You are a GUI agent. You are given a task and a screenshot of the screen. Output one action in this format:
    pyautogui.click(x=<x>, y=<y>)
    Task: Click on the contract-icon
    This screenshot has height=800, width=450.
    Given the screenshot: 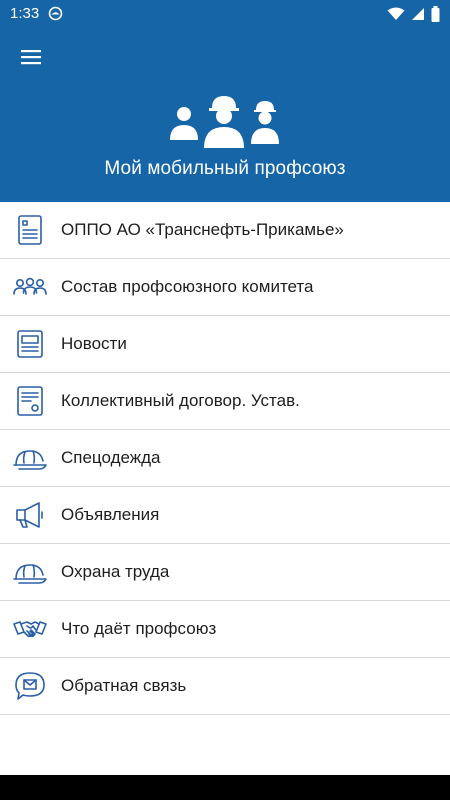 What is the action you would take?
    pyautogui.click(x=30, y=401)
    